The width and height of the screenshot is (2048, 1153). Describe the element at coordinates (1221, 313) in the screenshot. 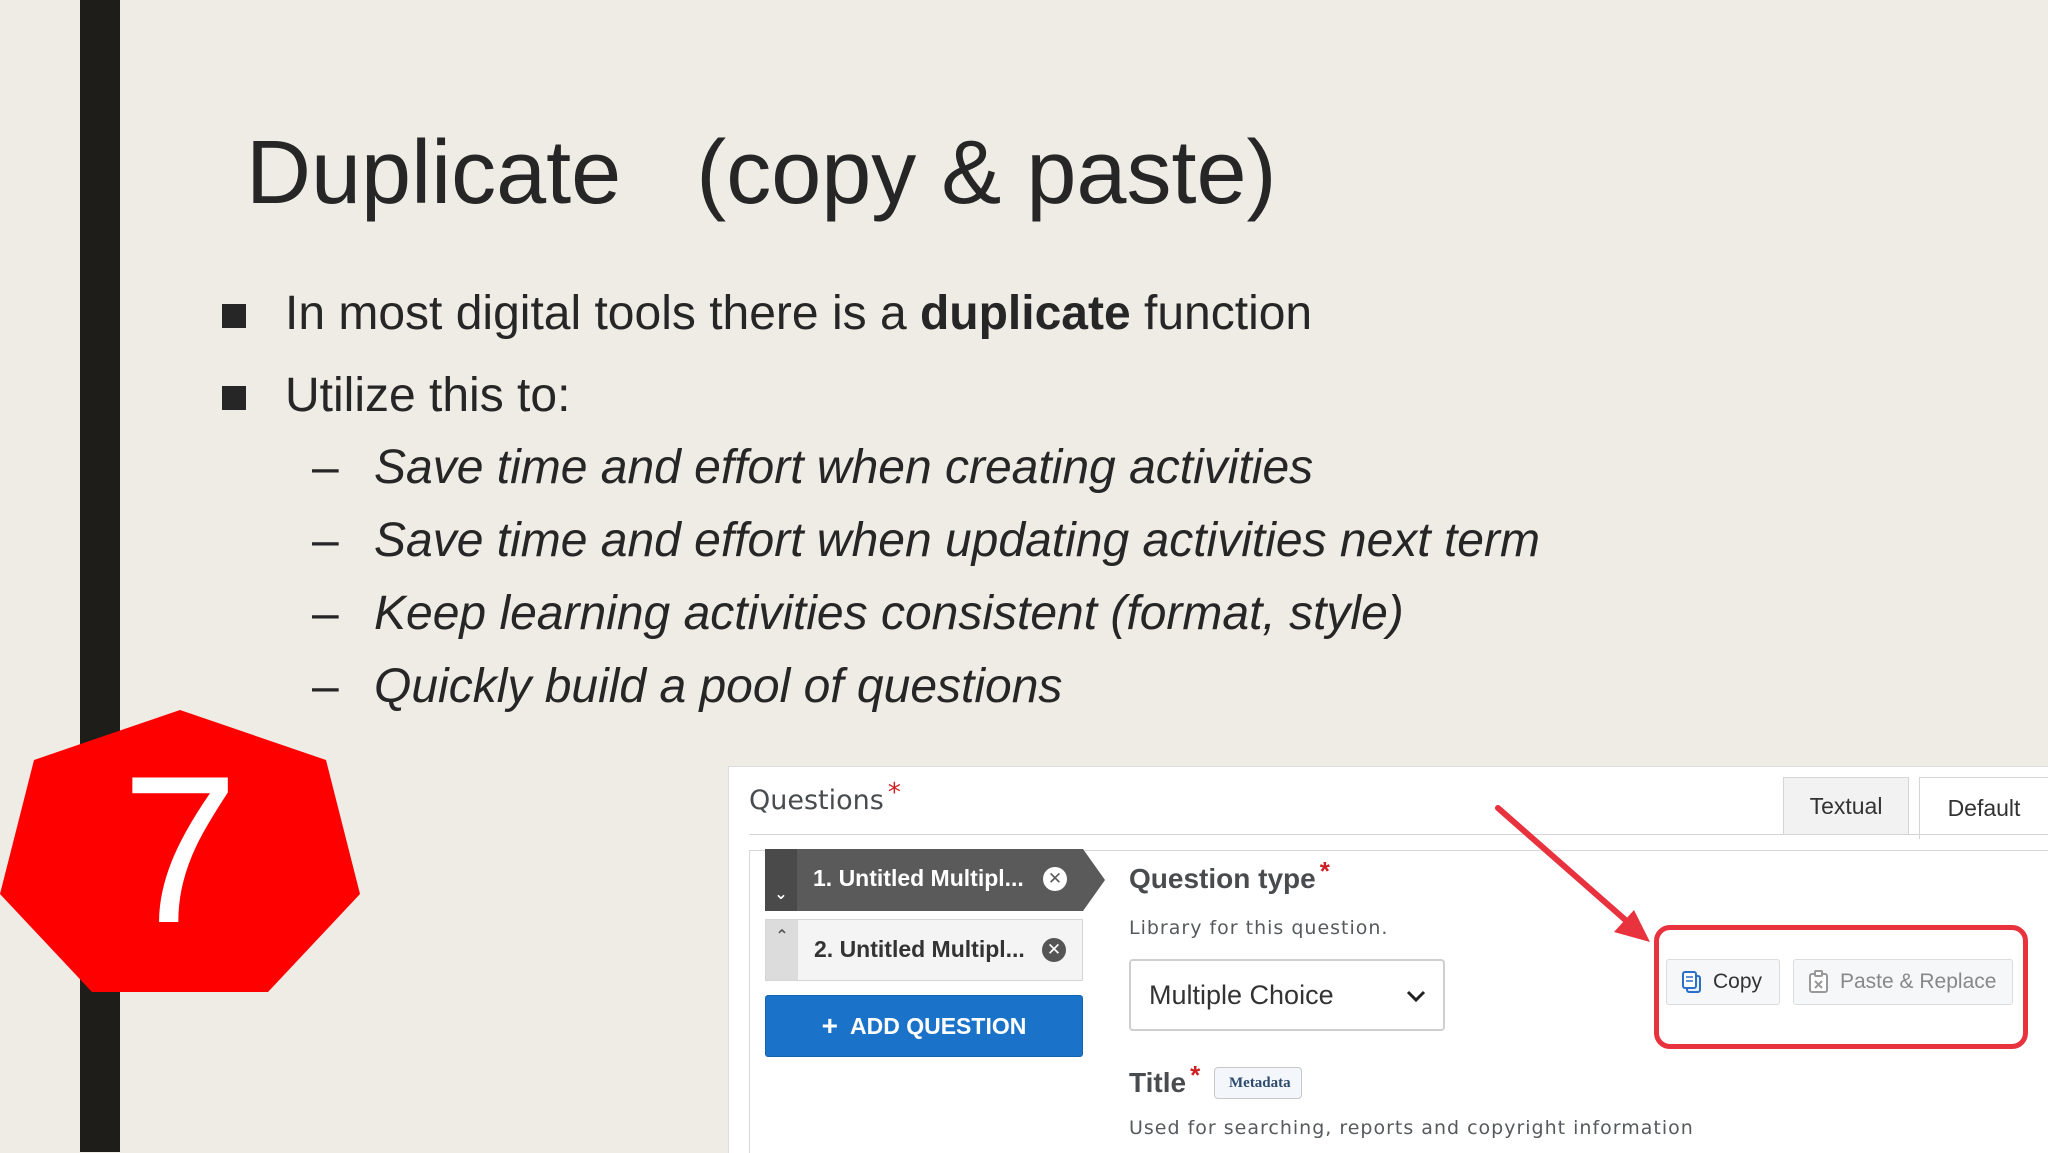

I see `bullet-text-post: function` at that location.